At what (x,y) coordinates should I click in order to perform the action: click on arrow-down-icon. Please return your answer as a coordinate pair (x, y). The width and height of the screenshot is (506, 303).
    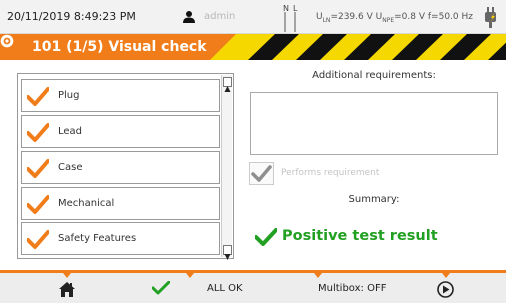
    Looking at the image, I should click on (227, 257).